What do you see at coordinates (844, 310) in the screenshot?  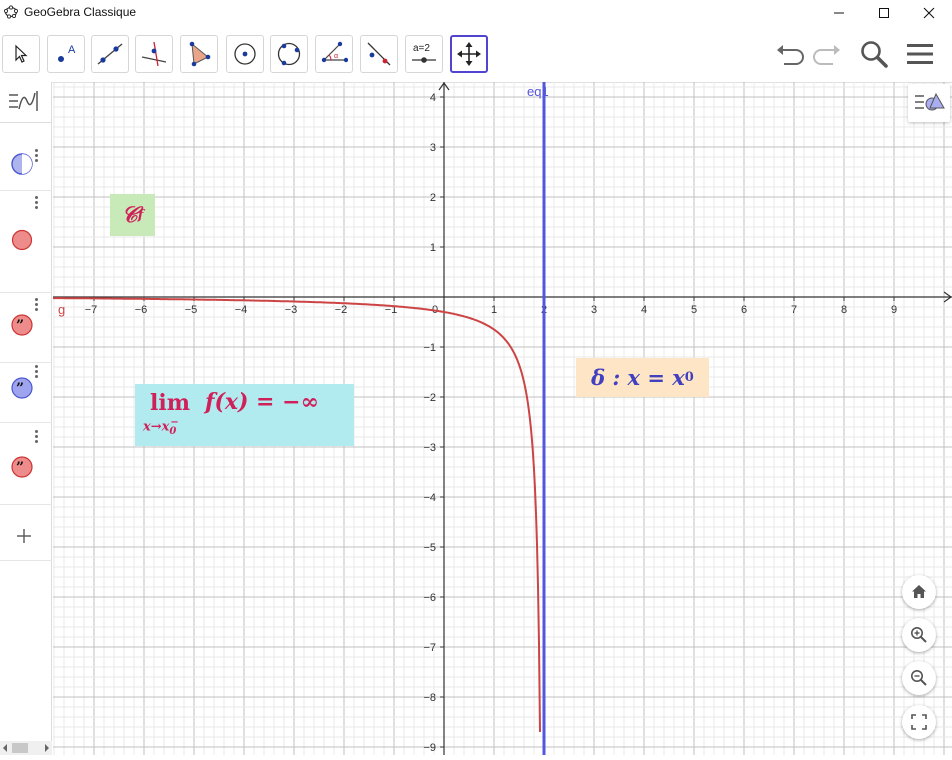 I see `x-tick-label: 8` at bounding box center [844, 310].